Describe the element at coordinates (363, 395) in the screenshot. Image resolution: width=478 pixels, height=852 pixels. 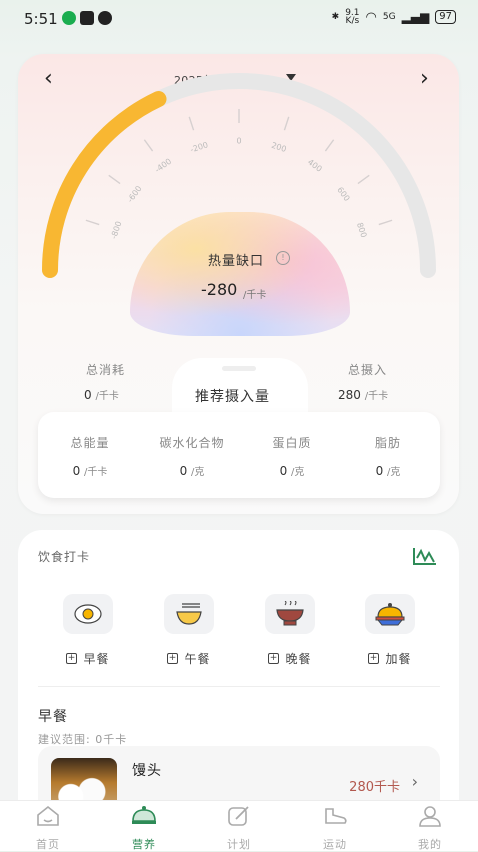
I see `intake-value: 280 /千卡` at that location.